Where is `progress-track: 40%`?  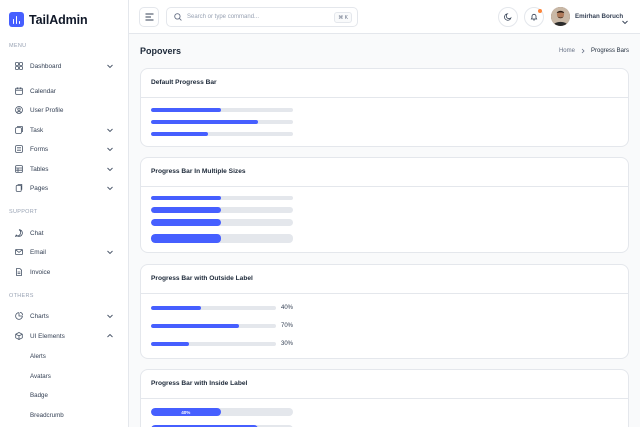 progress-track: 40% is located at coordinates (222, 412).